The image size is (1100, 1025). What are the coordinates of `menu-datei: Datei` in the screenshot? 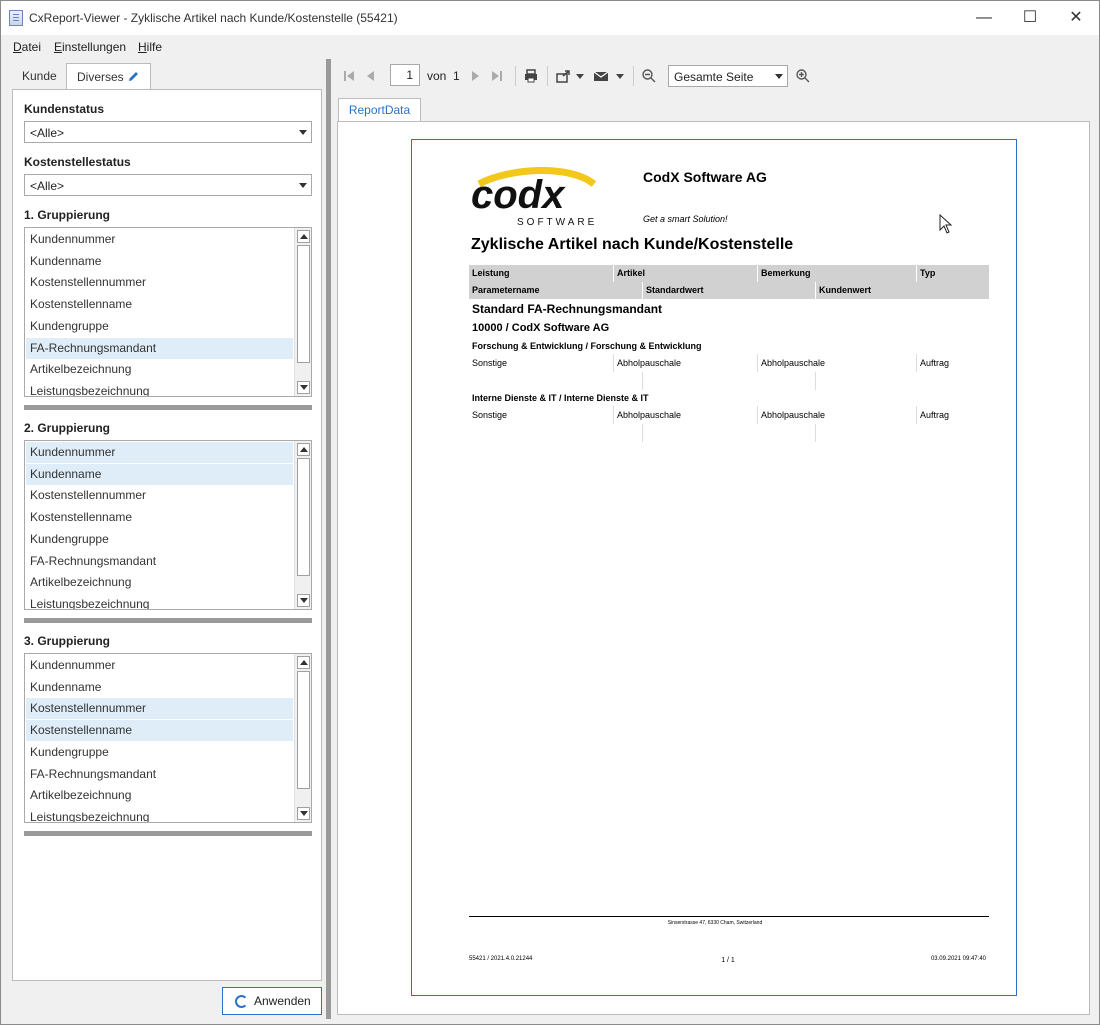 It's located at (27, 47).